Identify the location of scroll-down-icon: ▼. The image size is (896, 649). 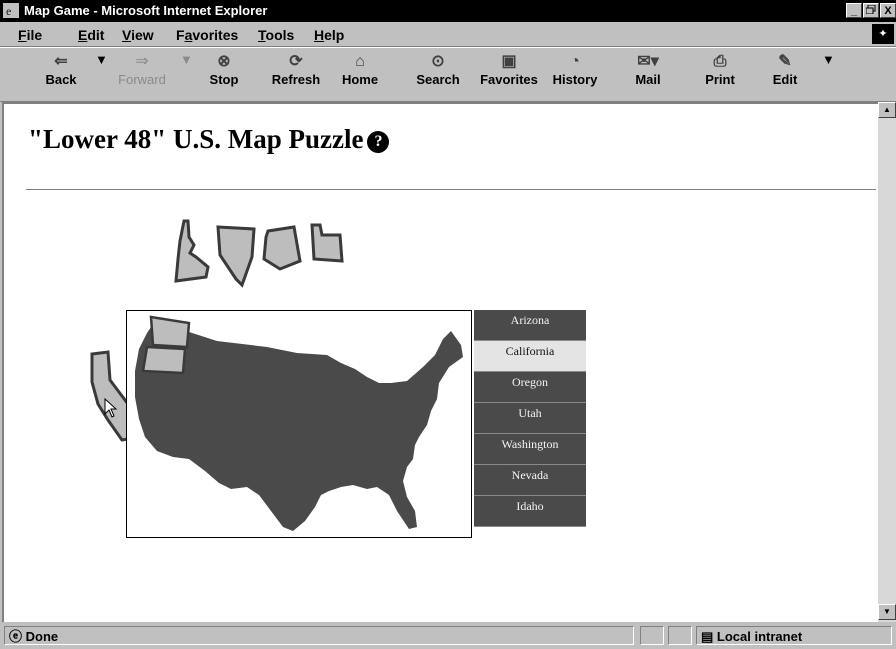
(887, 612).